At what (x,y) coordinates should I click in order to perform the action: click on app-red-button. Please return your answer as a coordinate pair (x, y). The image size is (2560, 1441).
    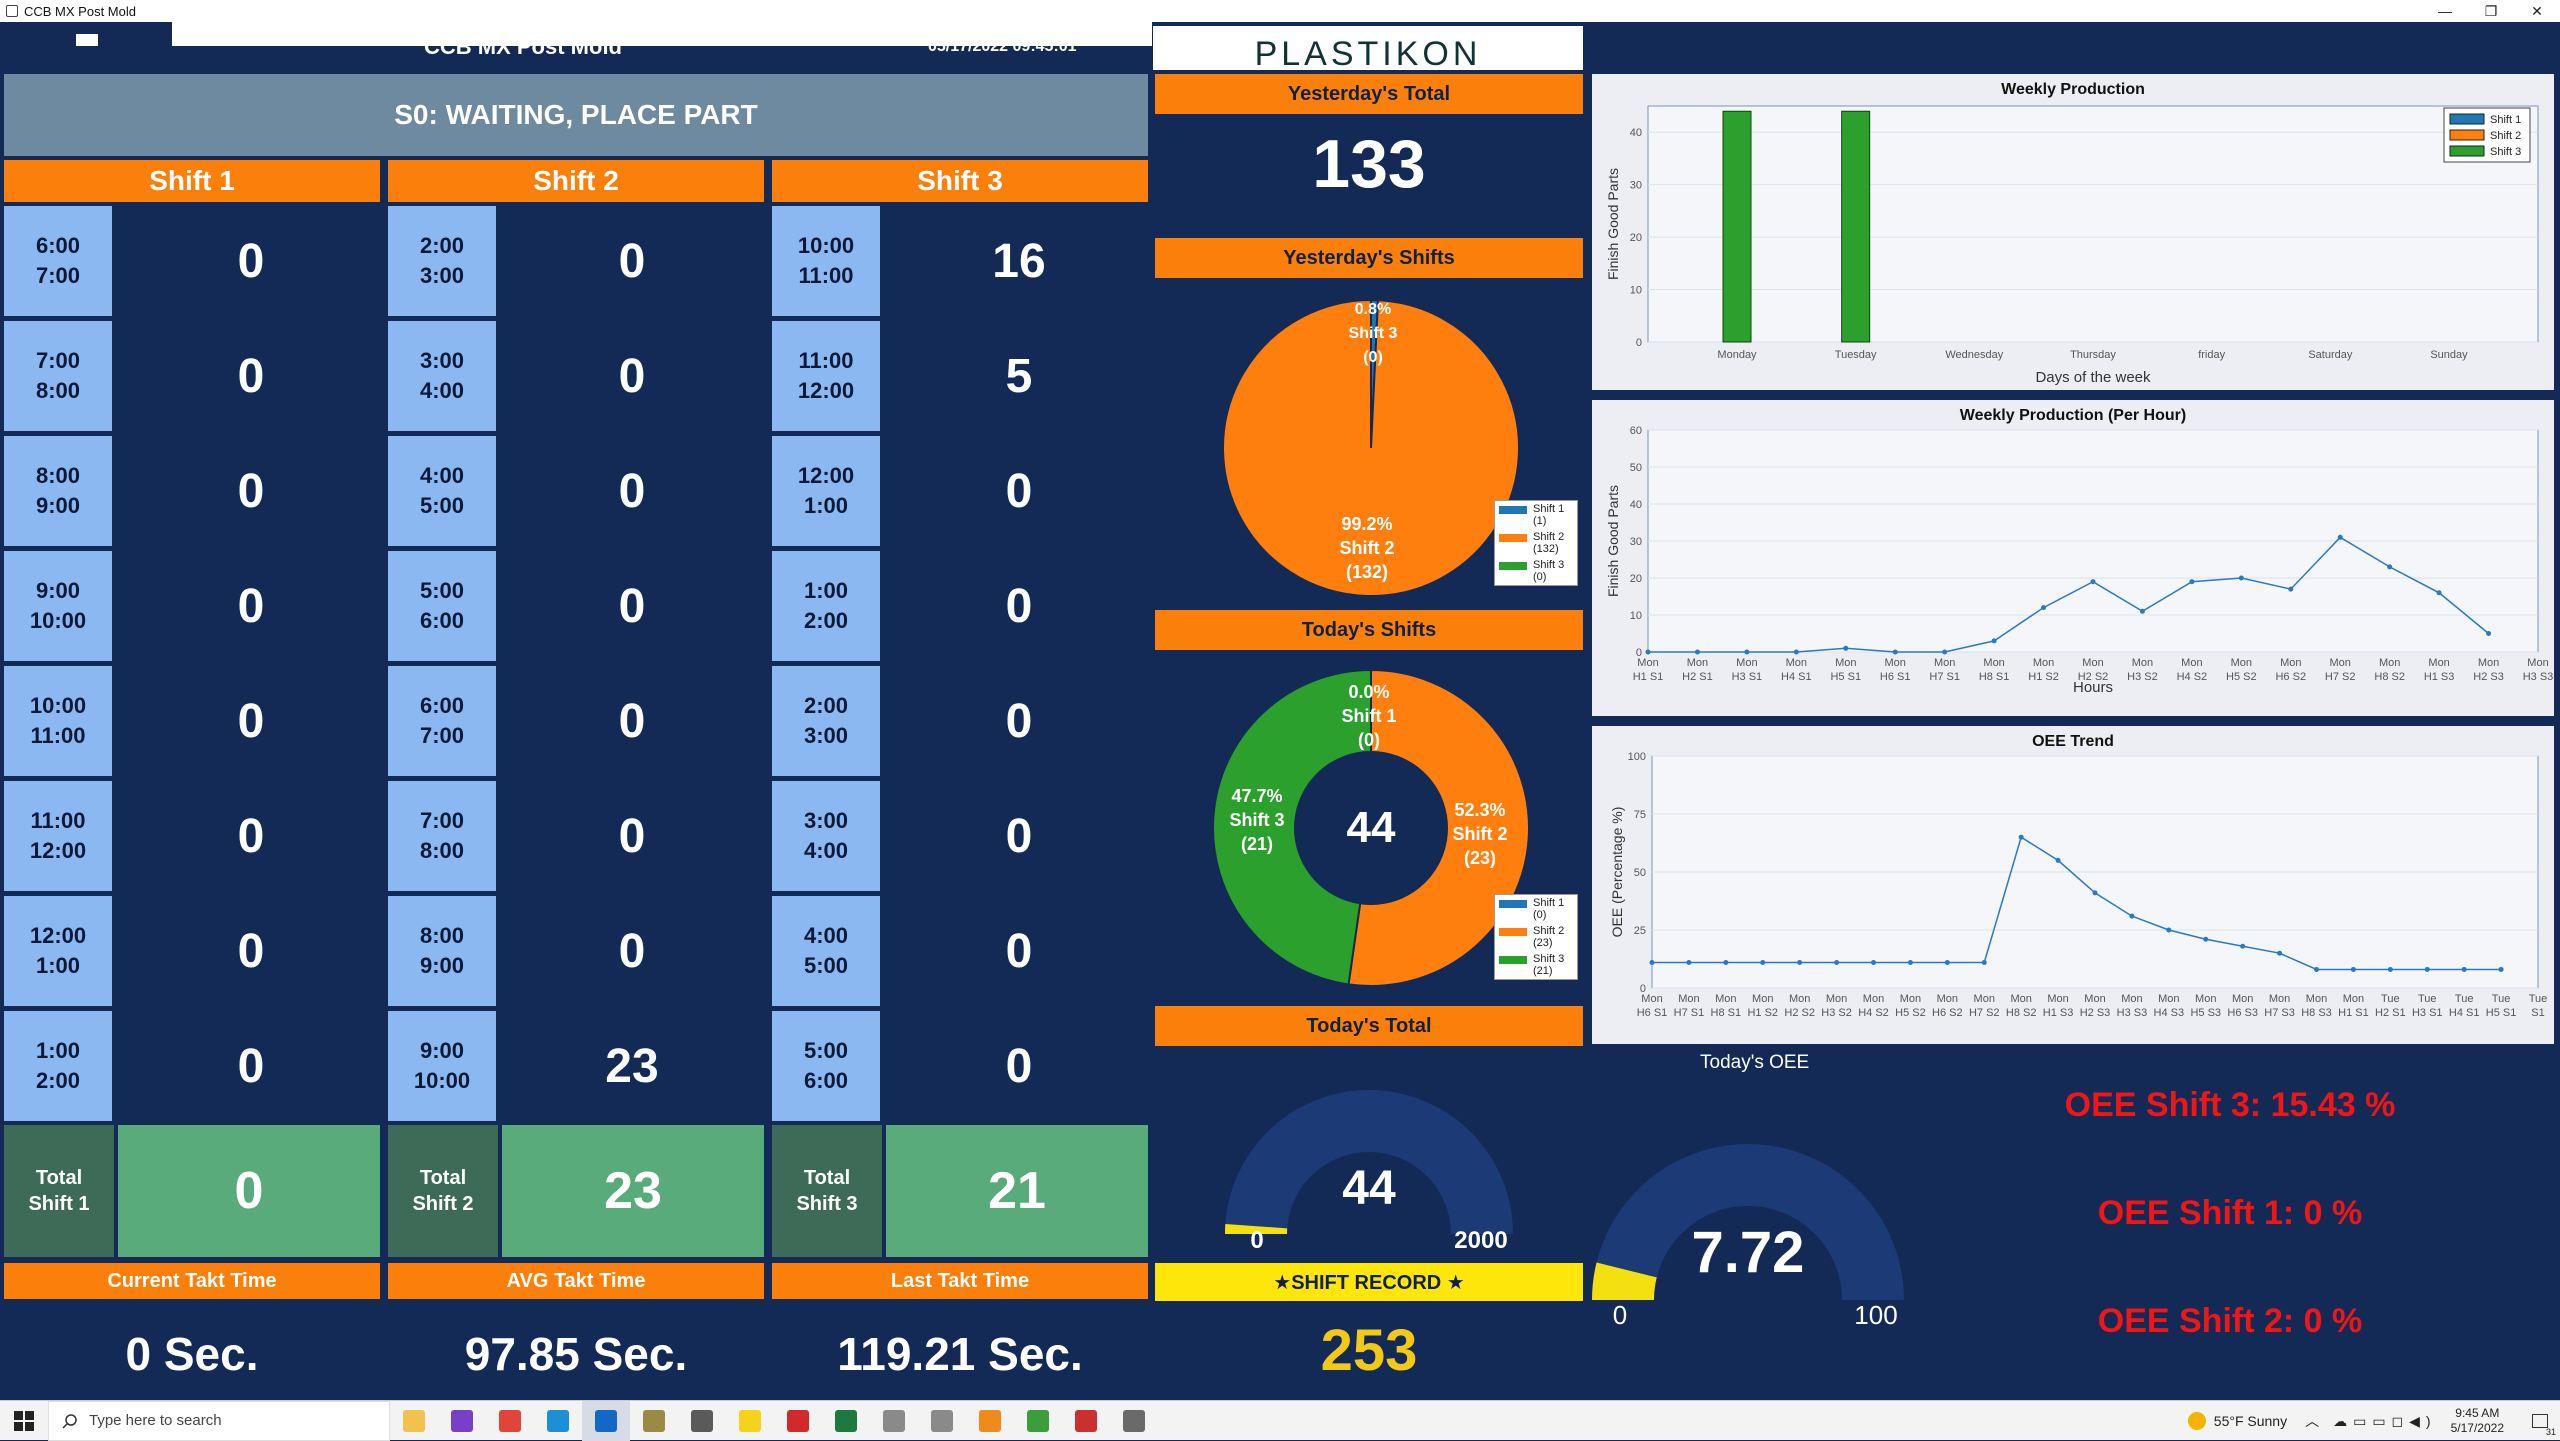
    Looking at the image, I should click on (798, 1421).